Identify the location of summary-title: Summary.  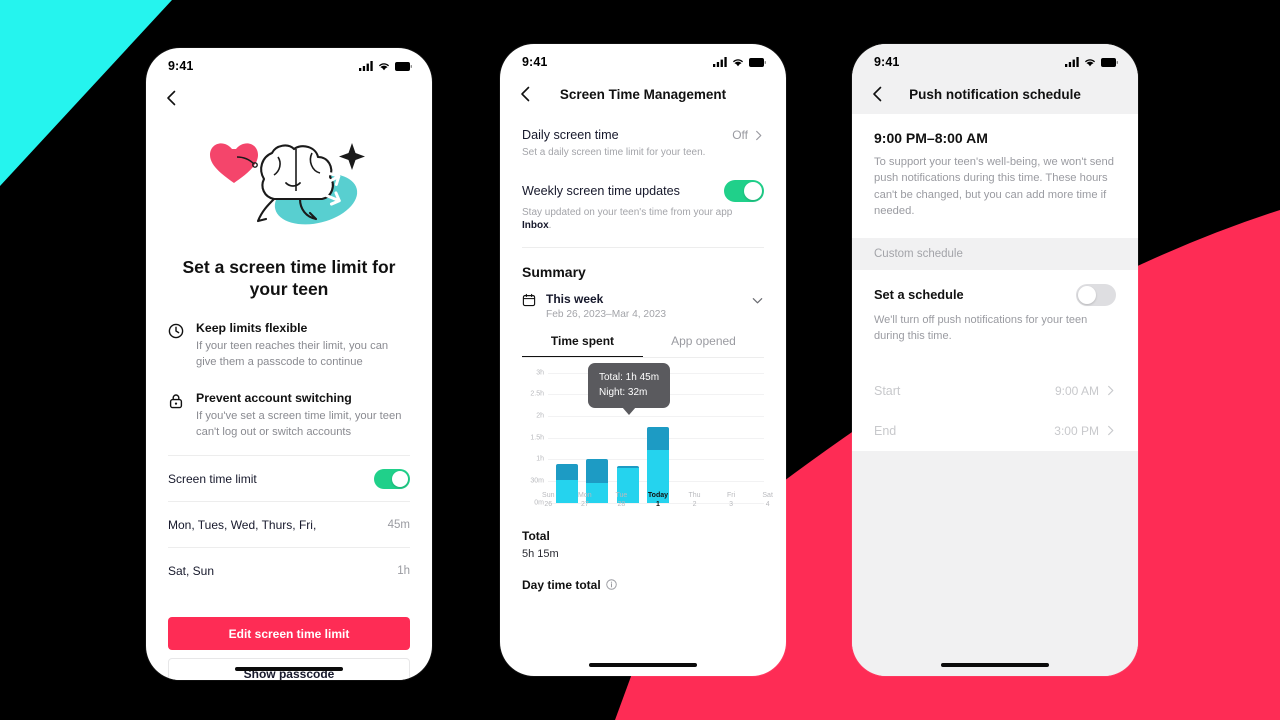
(554, 271).